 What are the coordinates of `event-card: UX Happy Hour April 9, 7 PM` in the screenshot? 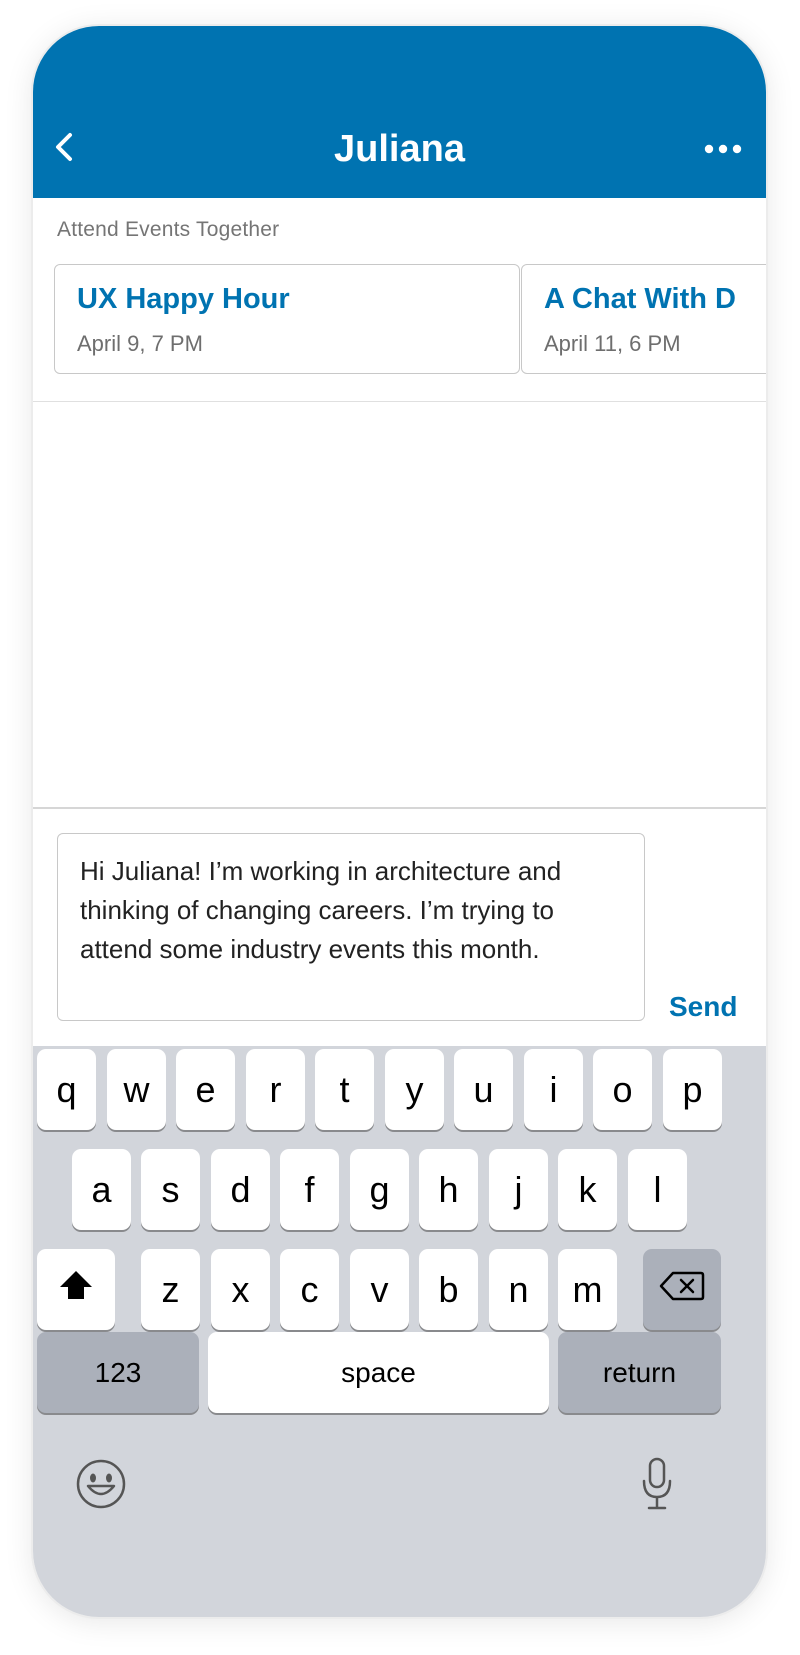 It's located at (287, 319).